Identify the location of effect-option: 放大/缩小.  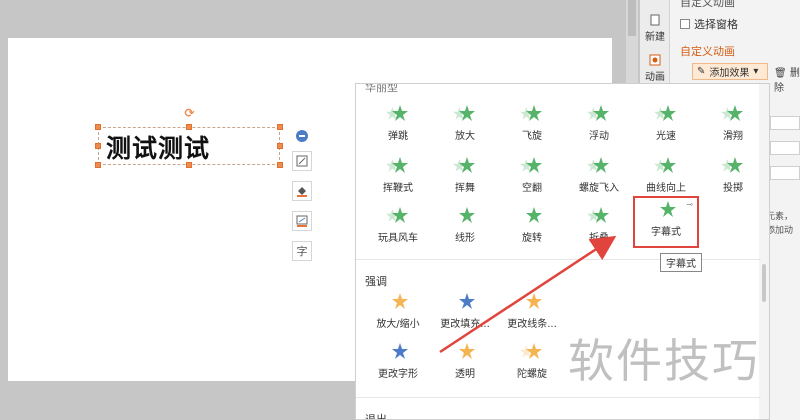
(398, 316).